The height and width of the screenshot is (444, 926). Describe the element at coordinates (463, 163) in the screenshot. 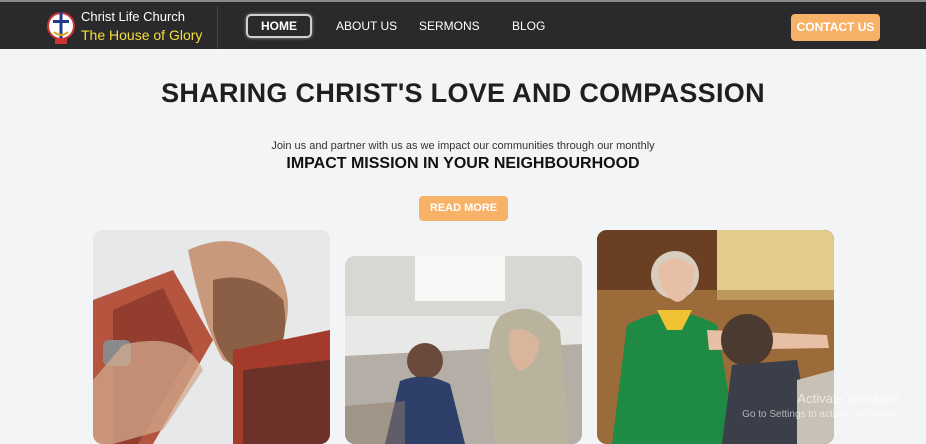

I see `hero-highlight: IMPACT MISSION IN YOUR NEIGHBOURHOOD` at that location.